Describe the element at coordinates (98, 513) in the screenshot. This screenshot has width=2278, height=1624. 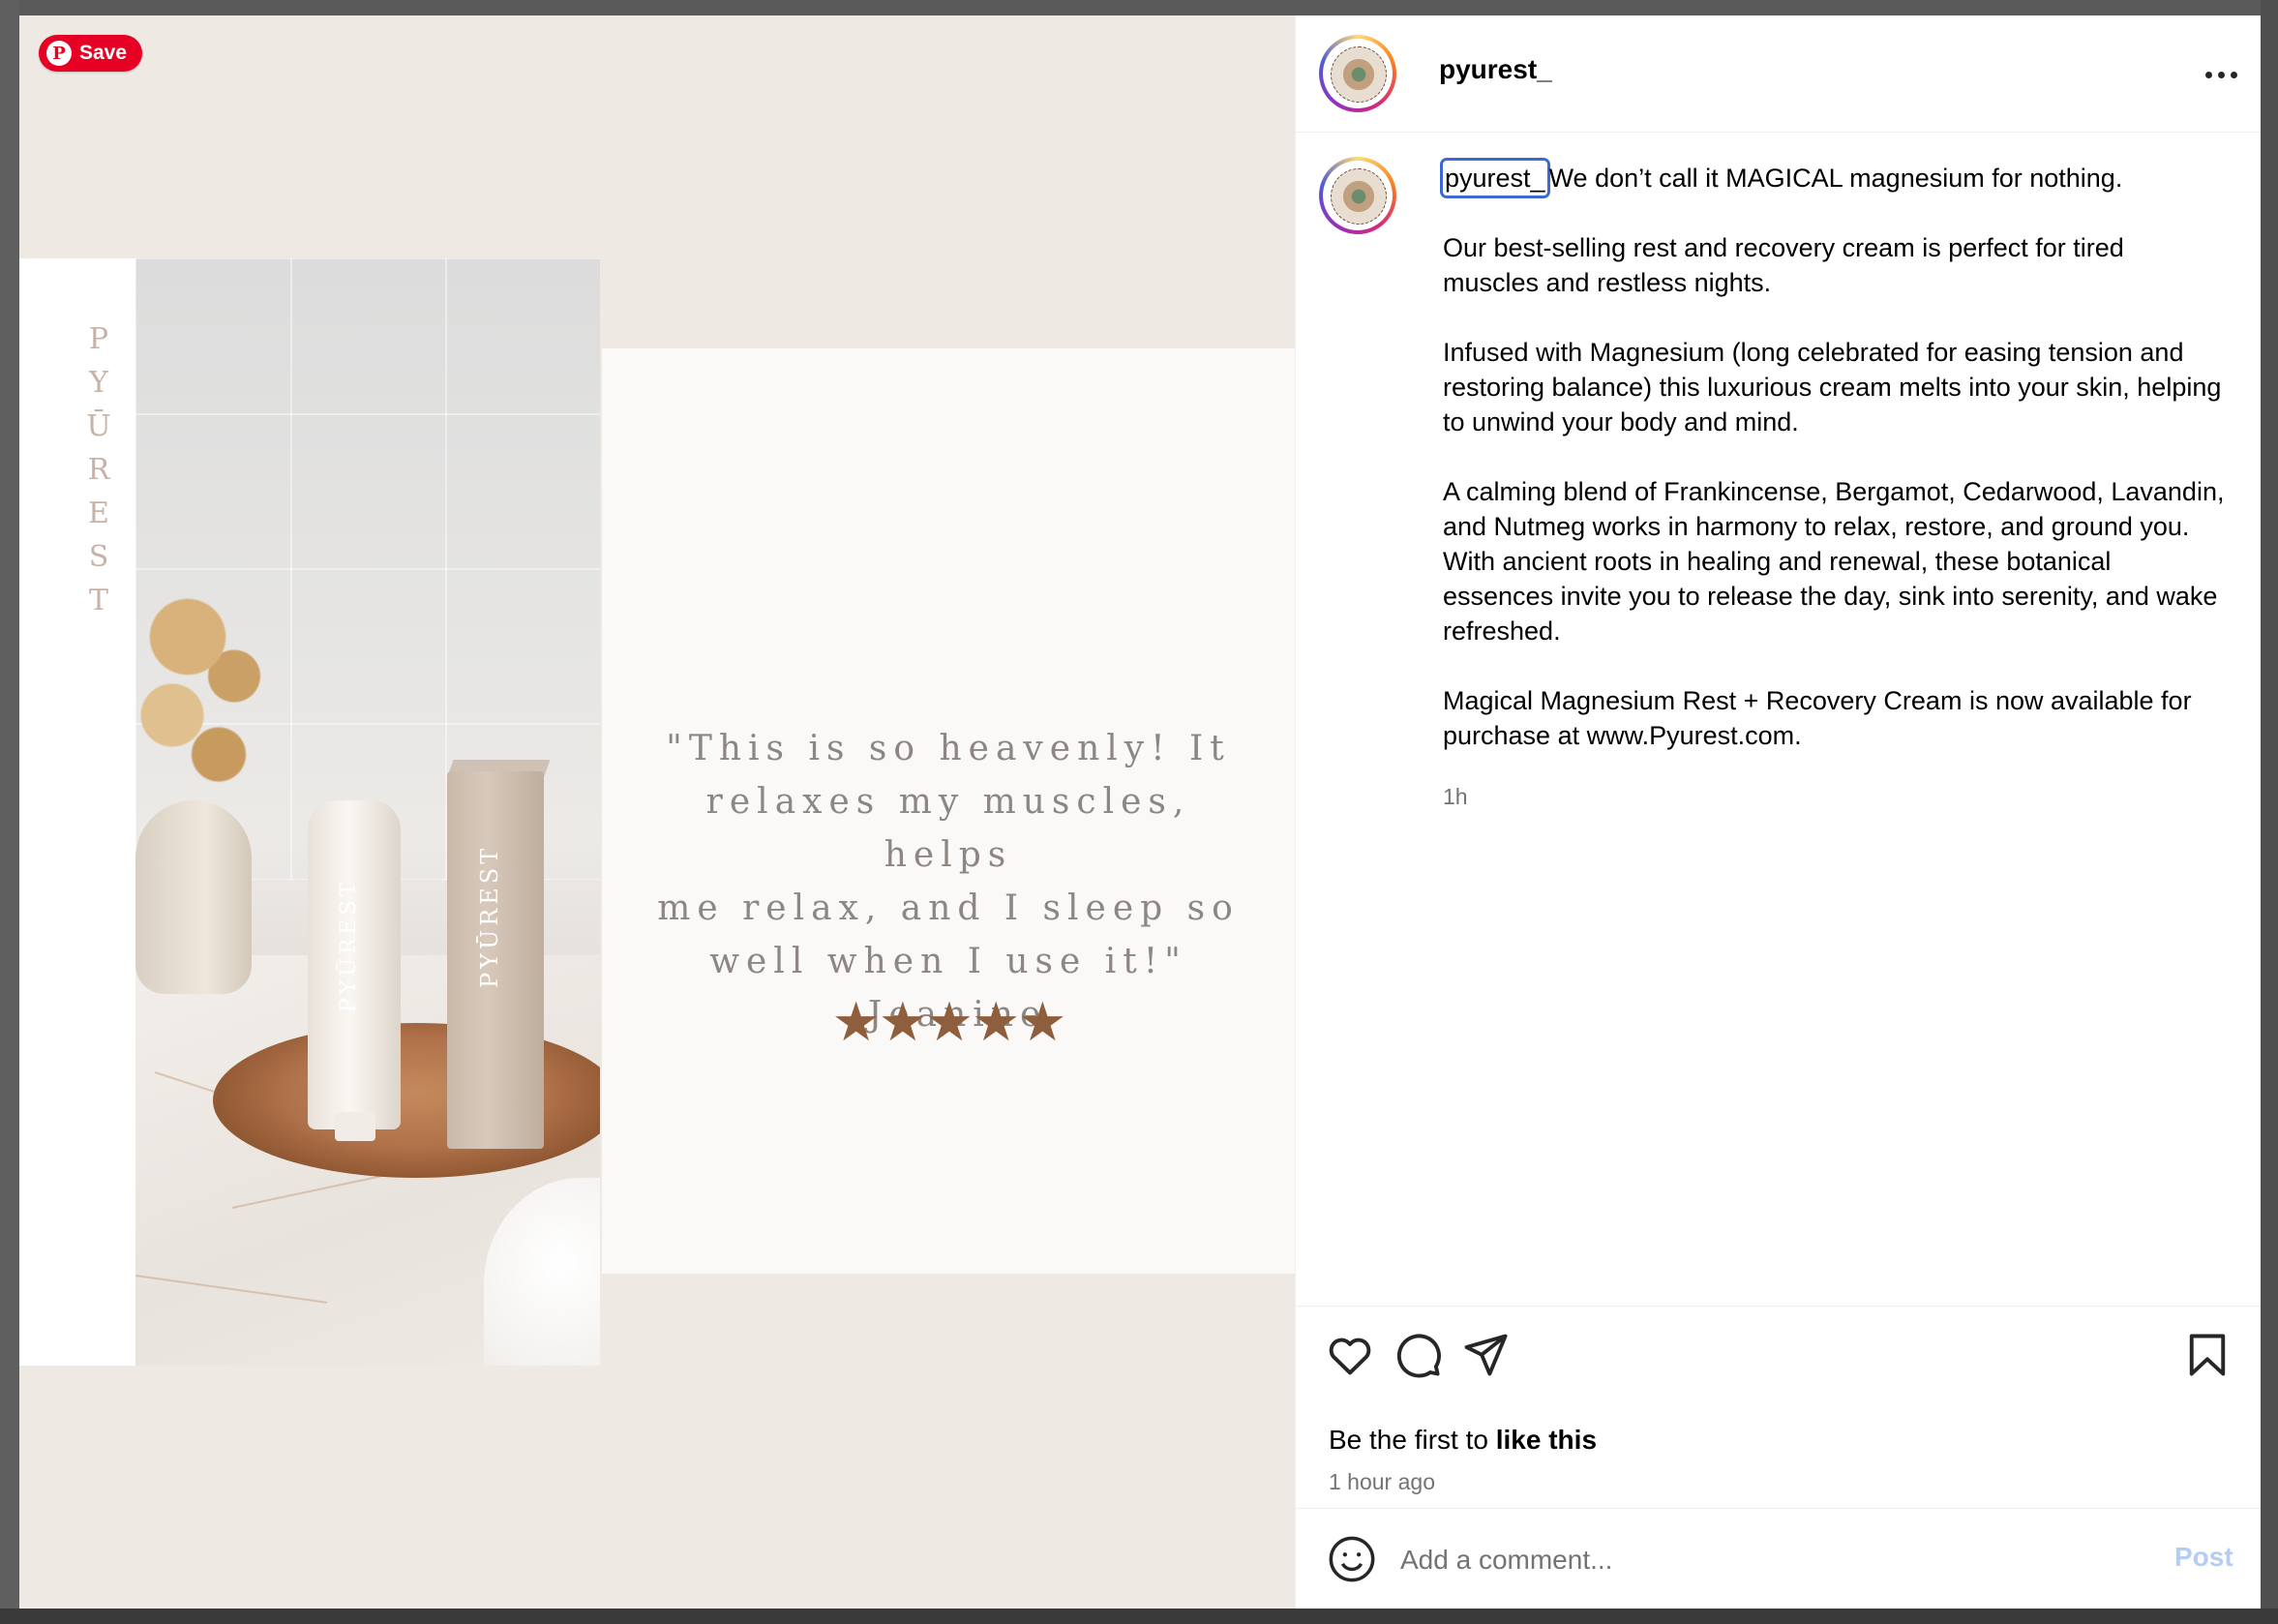
I see `brand-letter: E` at that location.